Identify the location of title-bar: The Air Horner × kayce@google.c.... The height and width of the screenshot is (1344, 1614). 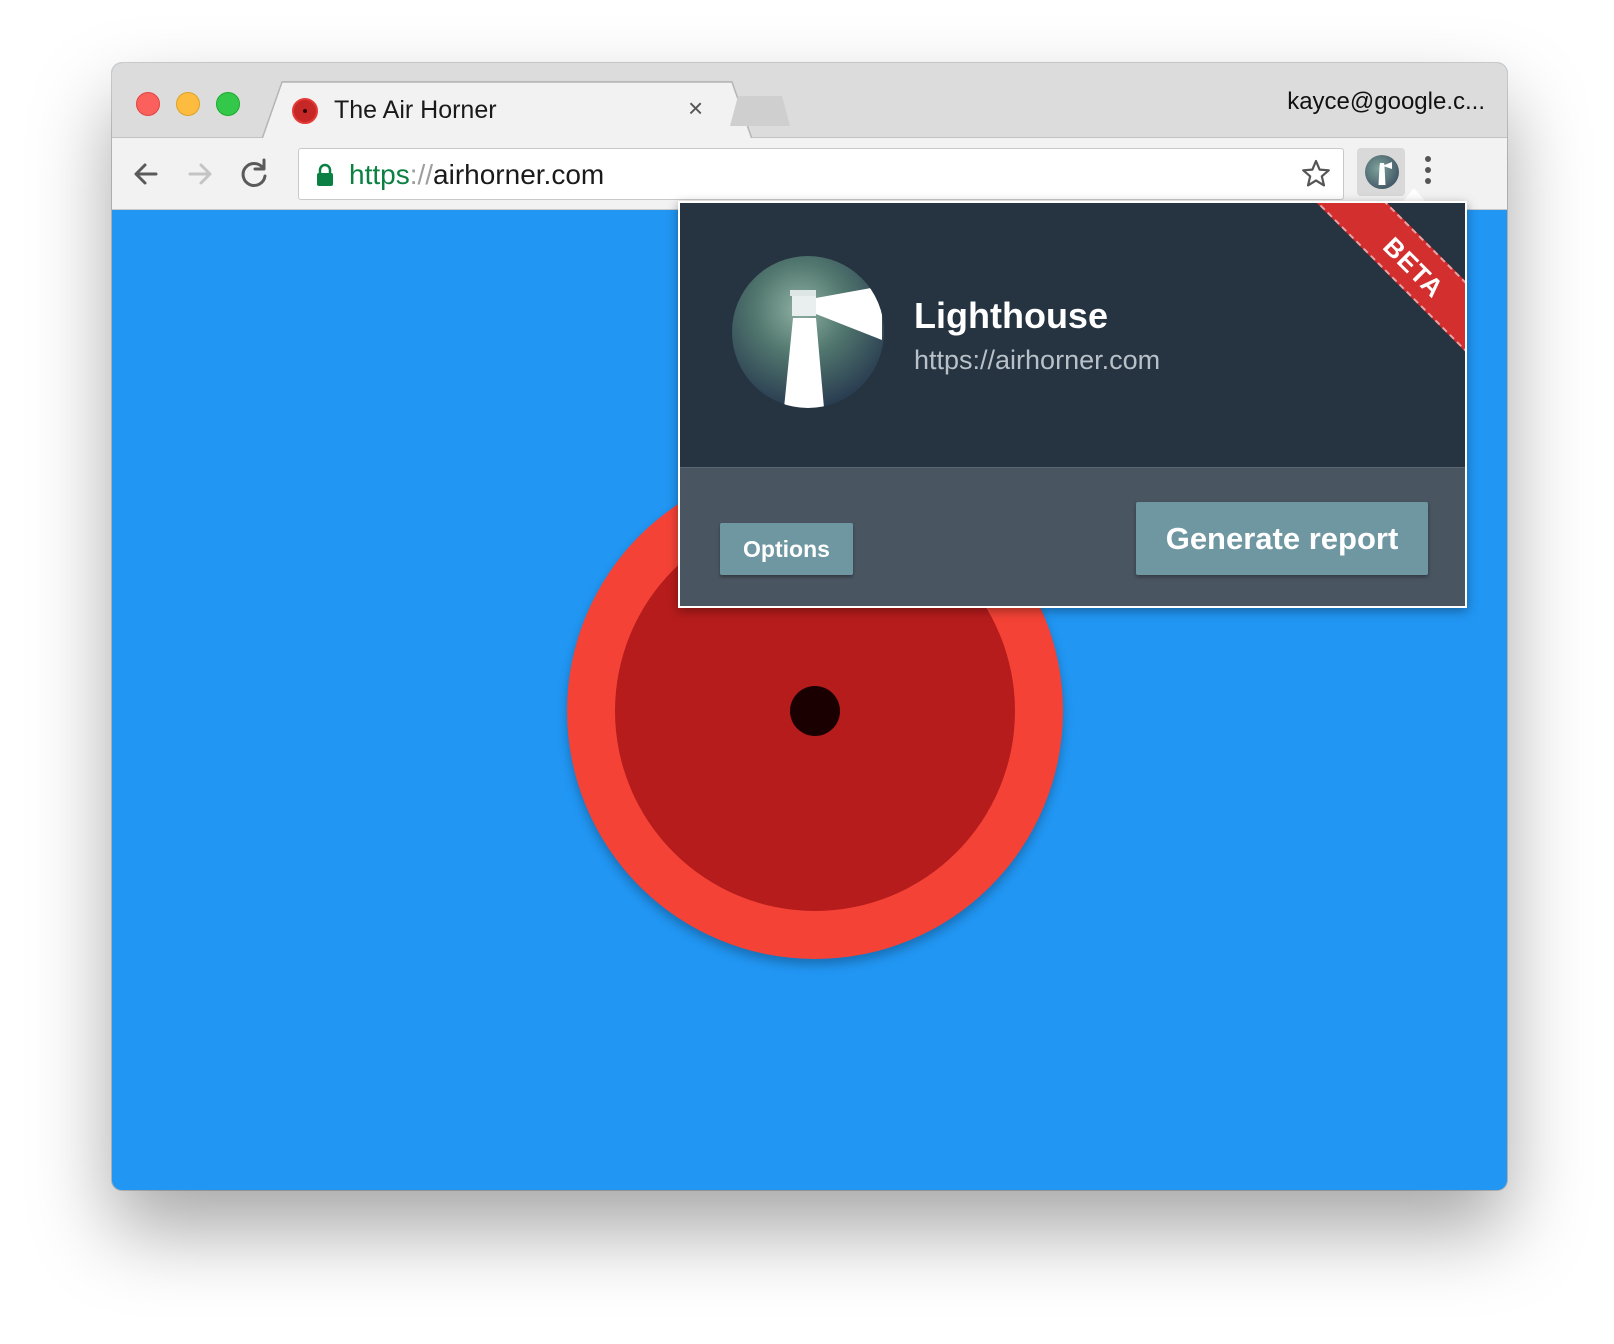
(809, 101).